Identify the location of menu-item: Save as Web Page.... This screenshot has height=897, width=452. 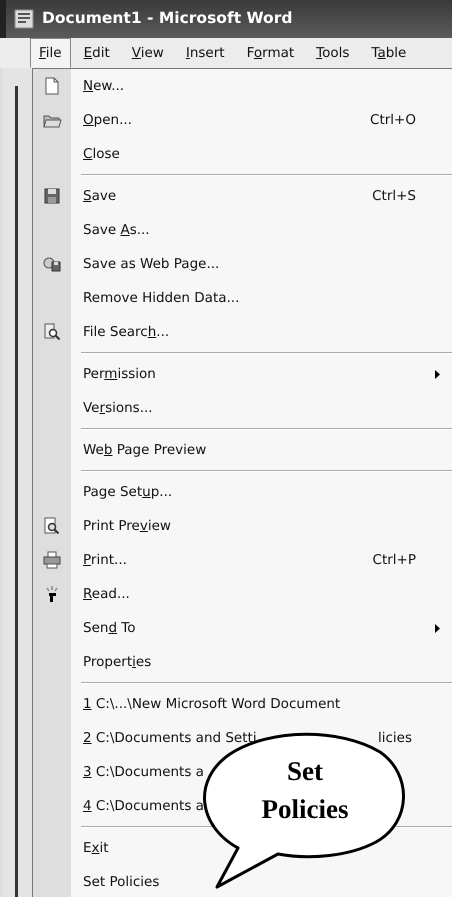
(242, 264).